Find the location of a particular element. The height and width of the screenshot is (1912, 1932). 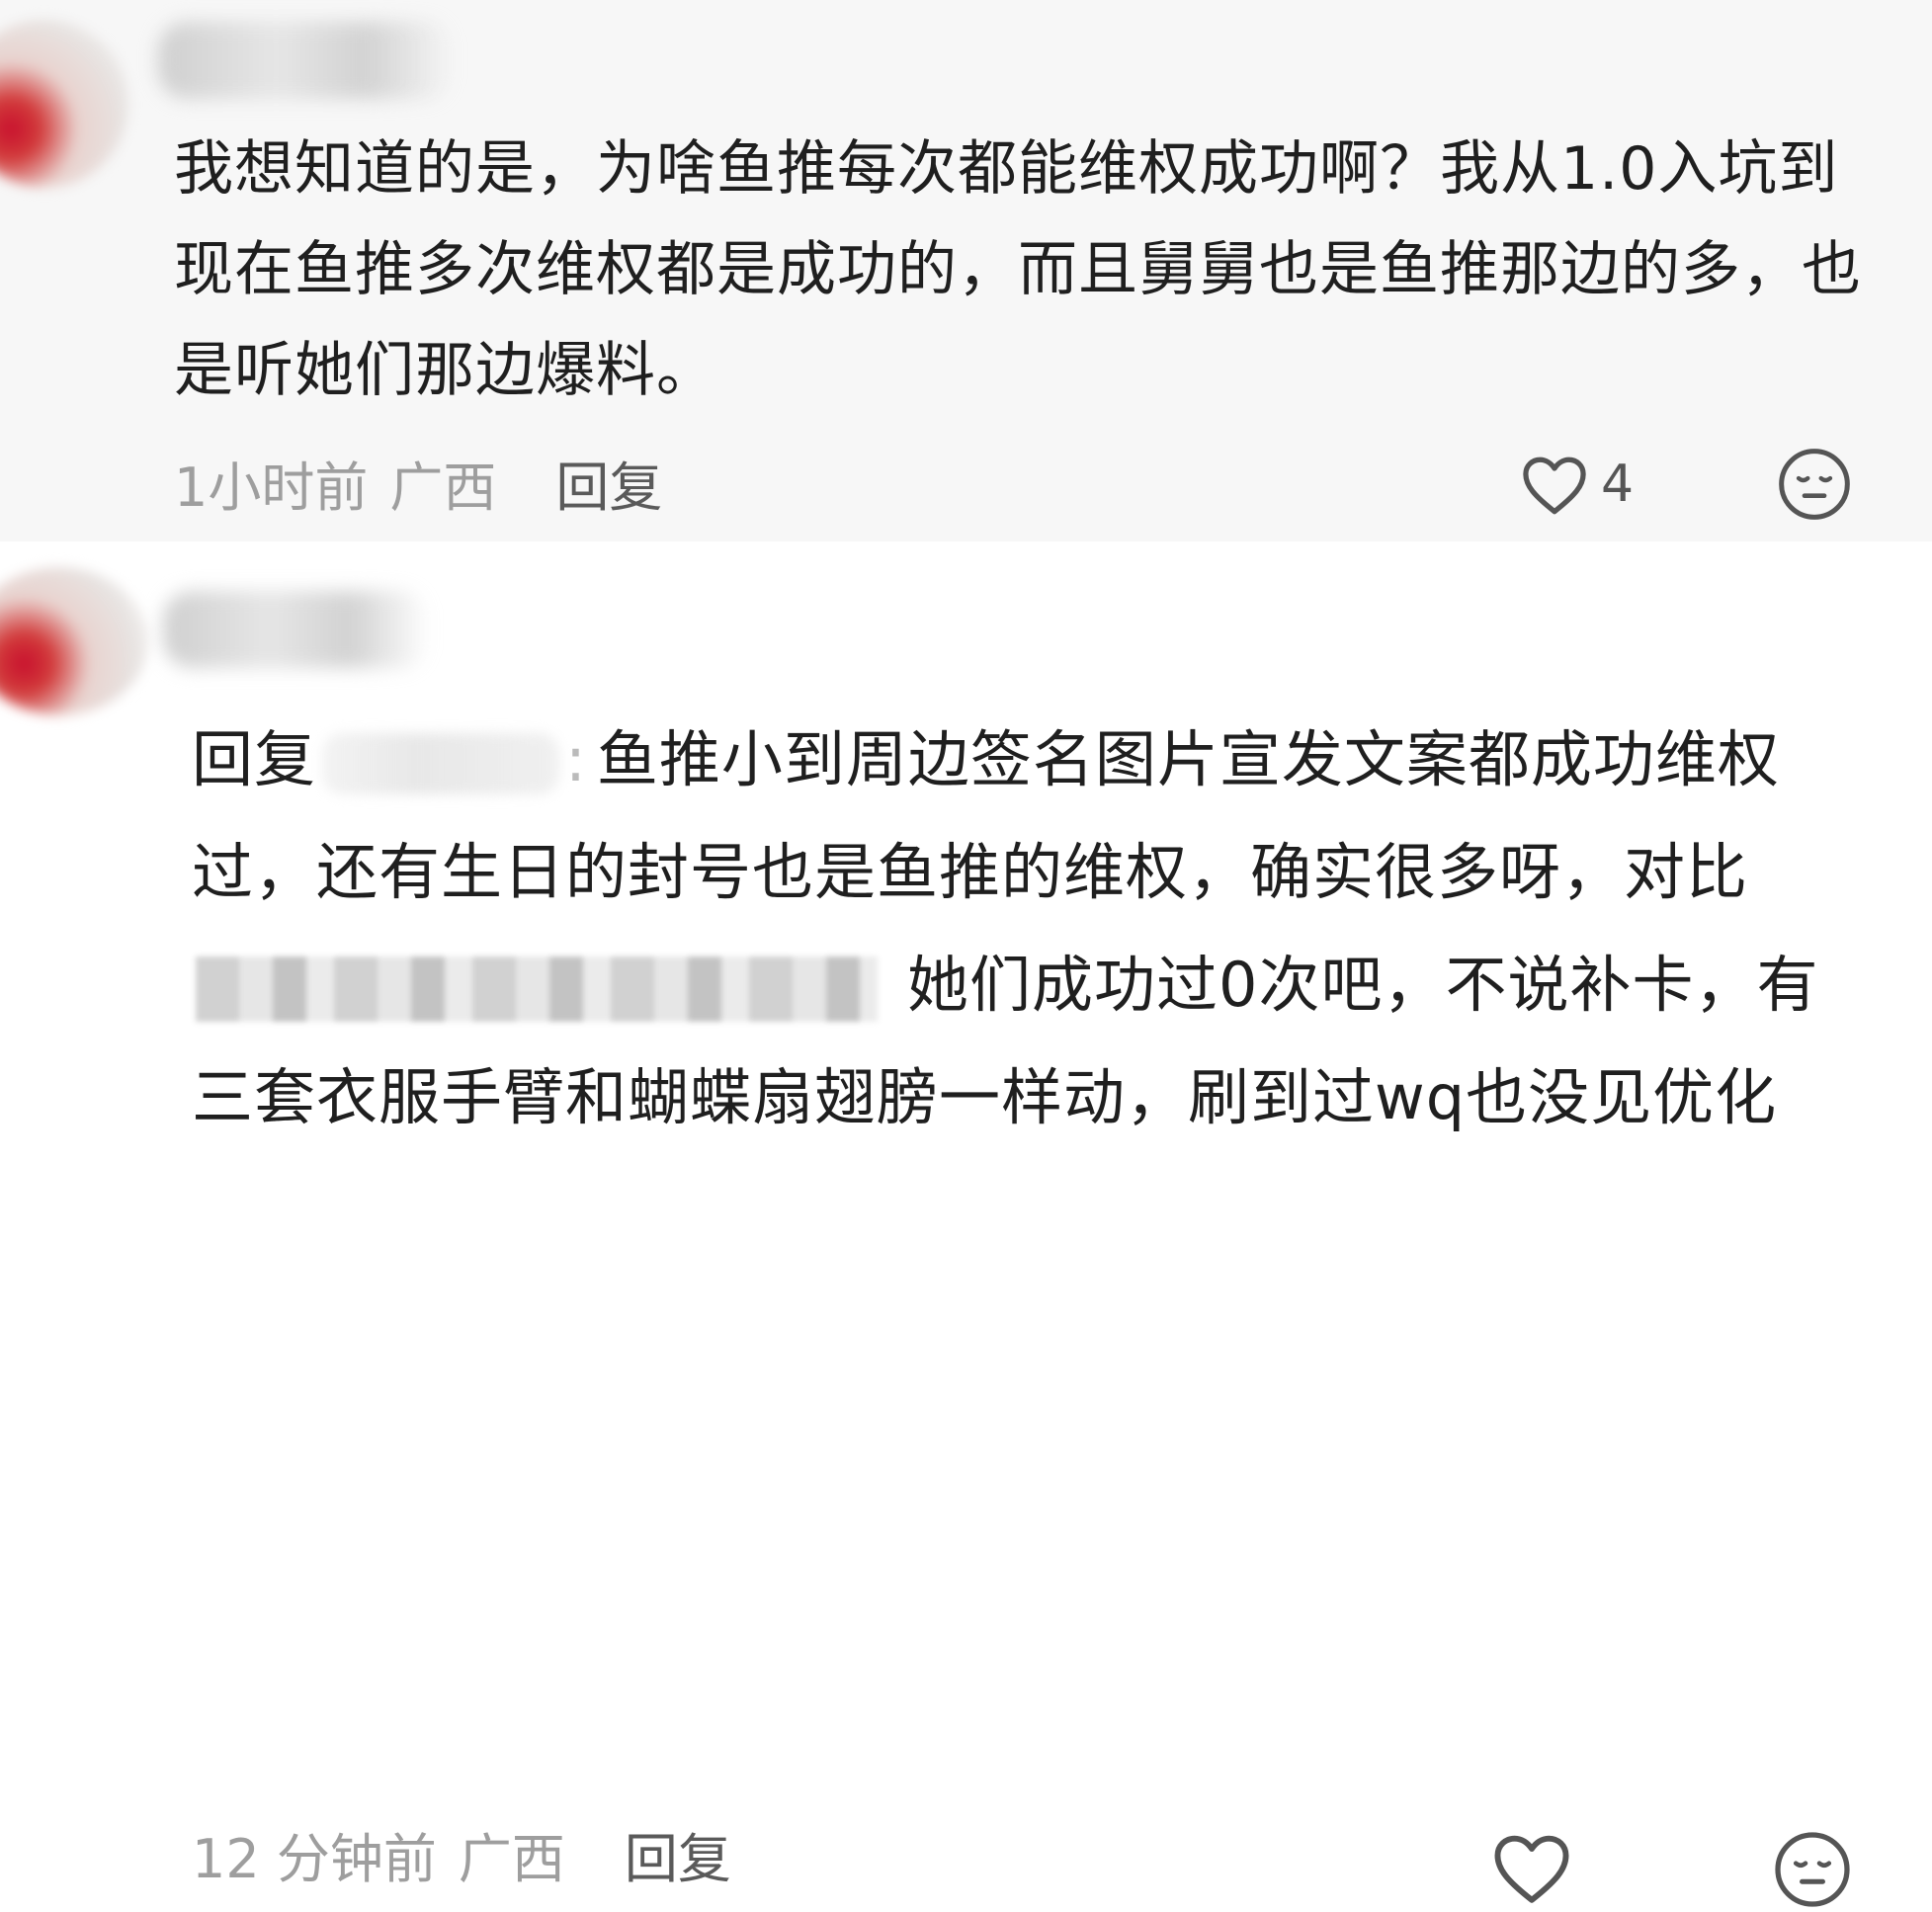

like-button: 4 is located at coordinates (1577, 484).